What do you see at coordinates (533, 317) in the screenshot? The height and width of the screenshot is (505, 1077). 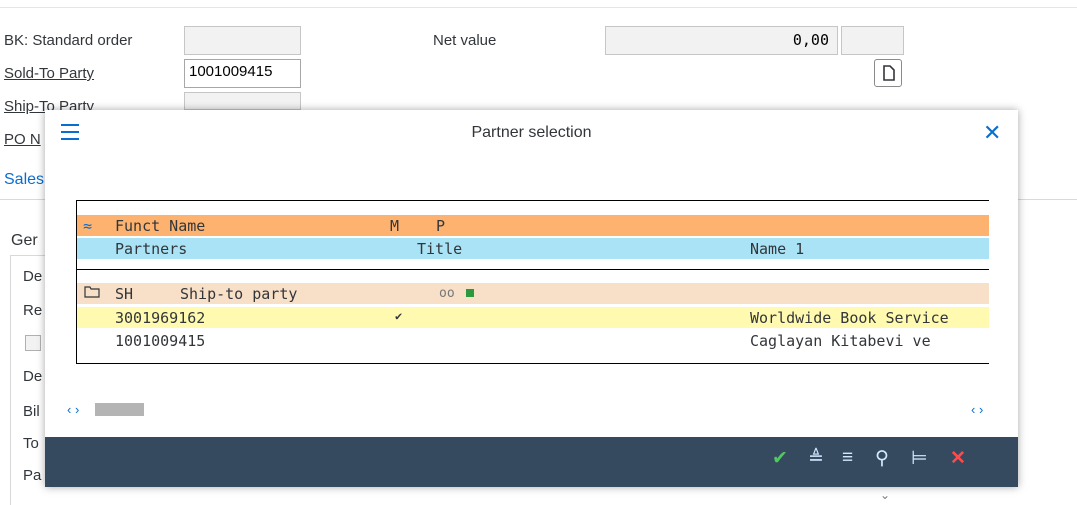 I see `partner-row: 3001969162 ✔ Worldwide Book Service` at bounding box center [533, 317].